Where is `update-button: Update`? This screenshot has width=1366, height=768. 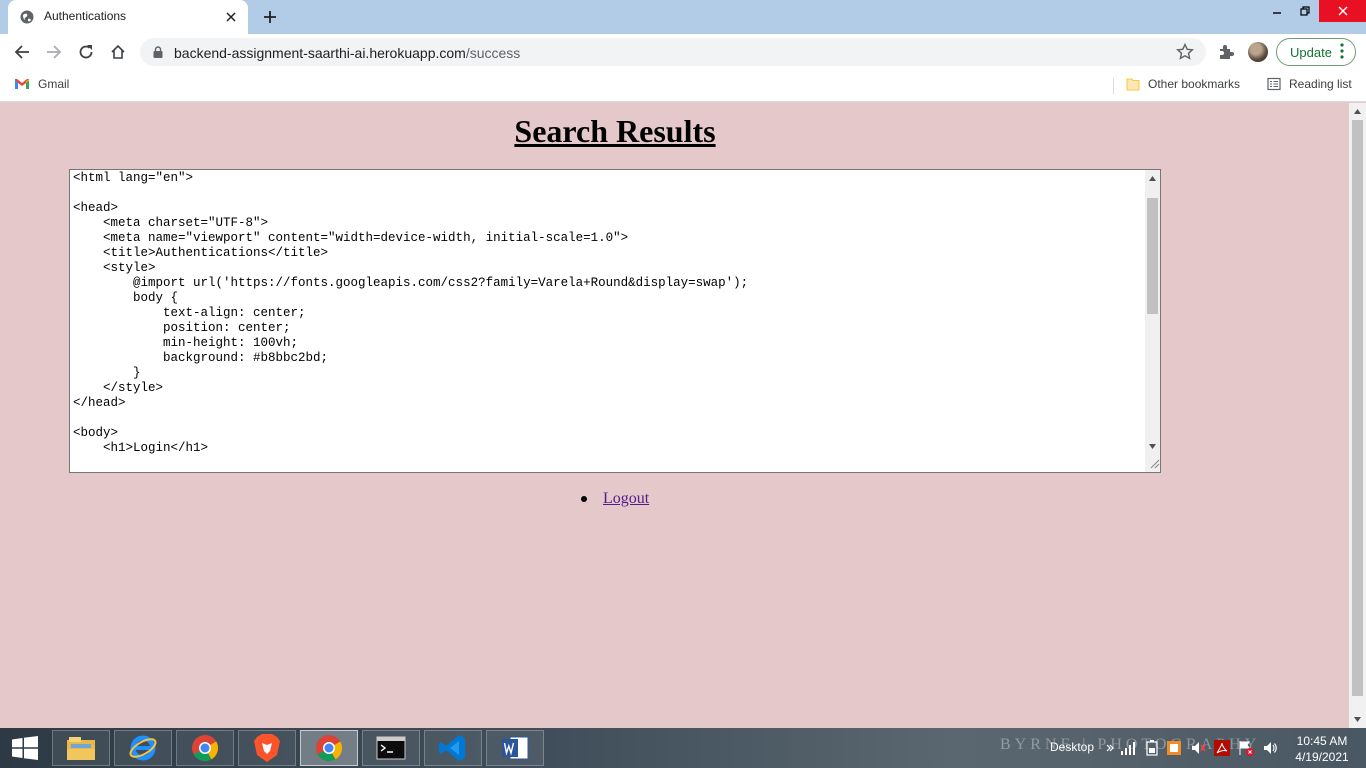 update-button: Update is located at coordinates (1316, 52).